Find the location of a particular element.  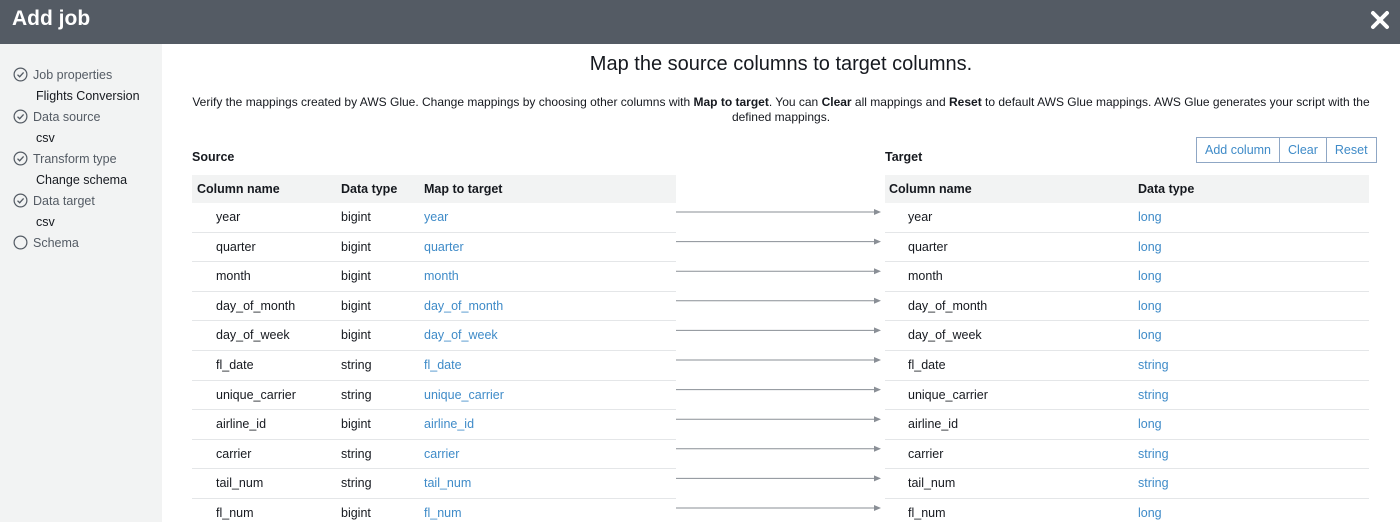

map-to-target-link: day_of_month is located at coordinates (463, 306).